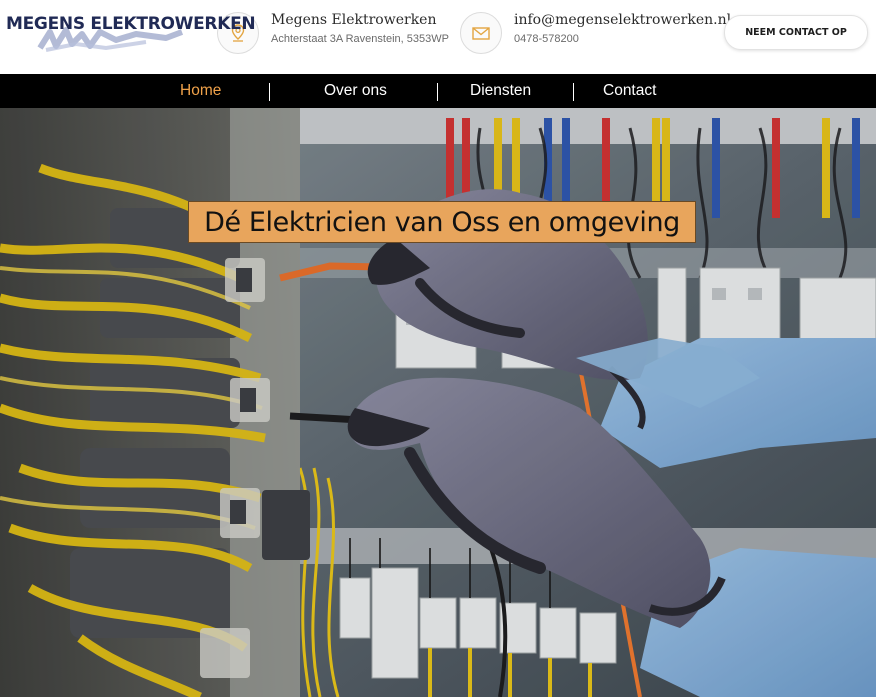 The width and height of the screenshot is (876, 697). I want to click on contact-cta-button: NEEM CONTACT OP, so click(796, 32).